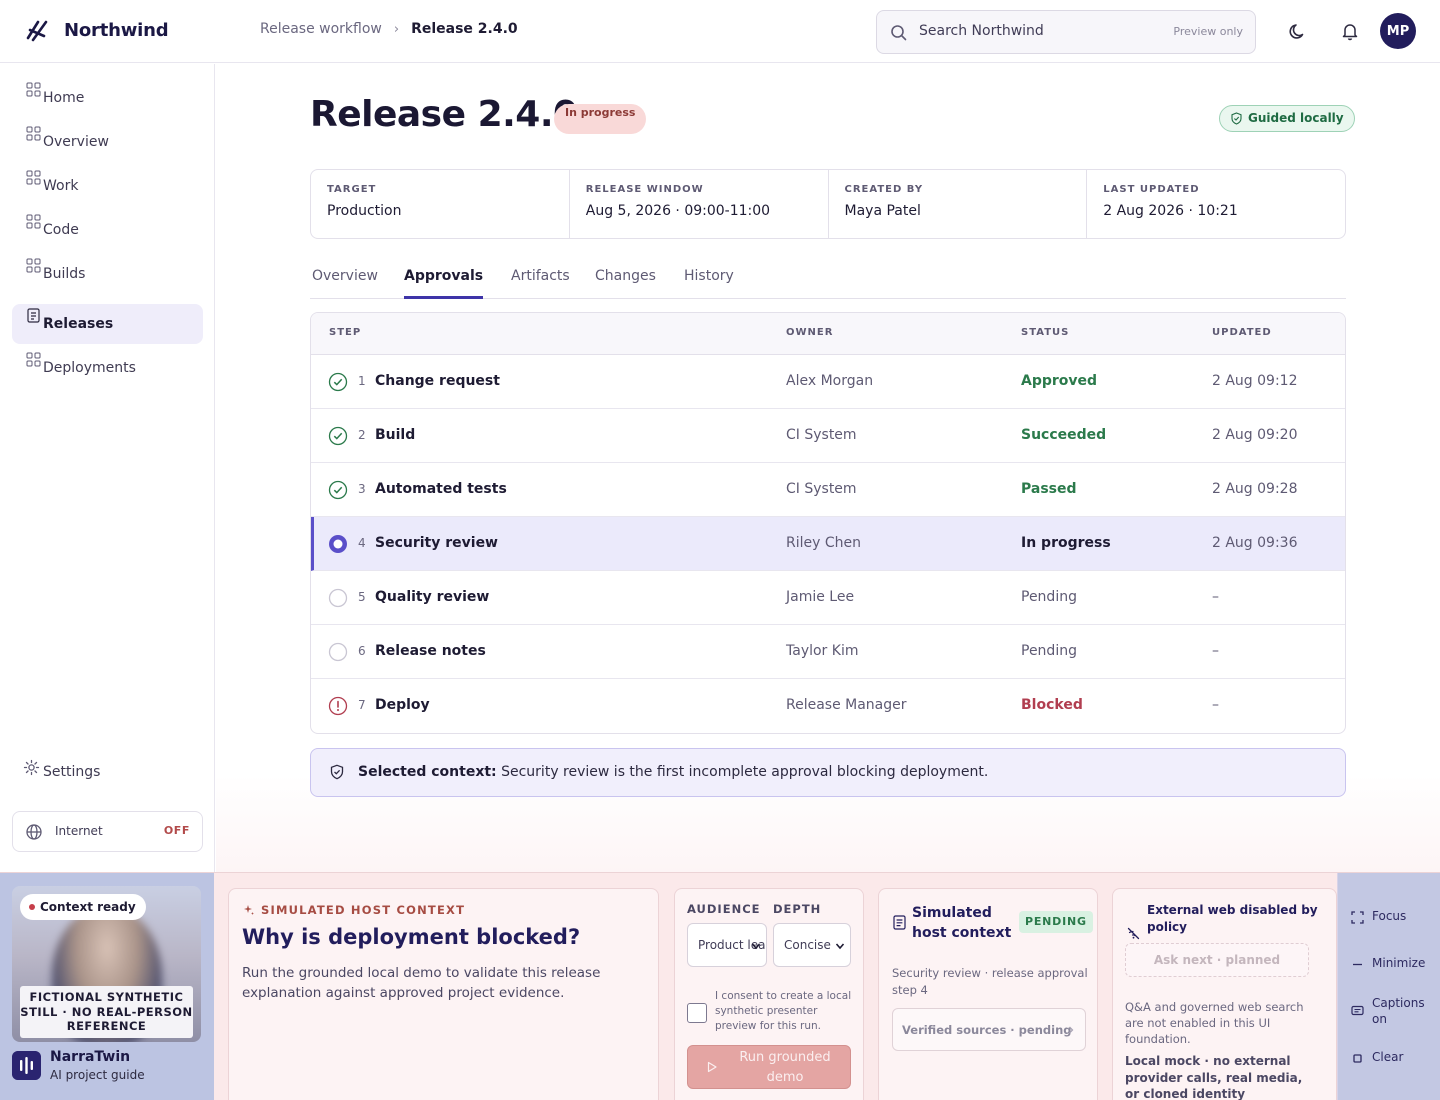  Describe the element at coordinates (107, 771) in the screenshot. I see `sidebar-item-settings: Settings` at that location.